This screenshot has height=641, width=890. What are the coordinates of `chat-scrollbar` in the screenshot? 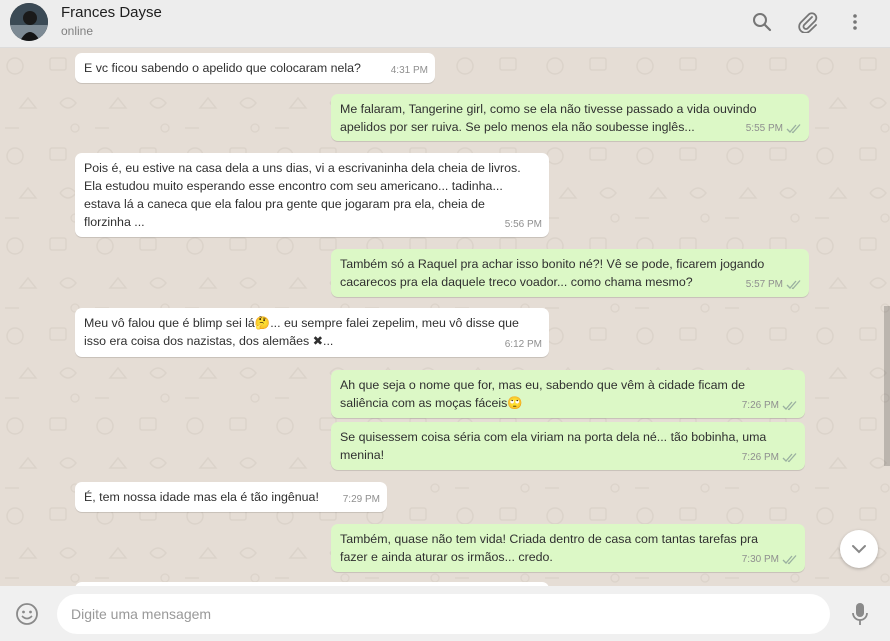 It's located at (887, 386).